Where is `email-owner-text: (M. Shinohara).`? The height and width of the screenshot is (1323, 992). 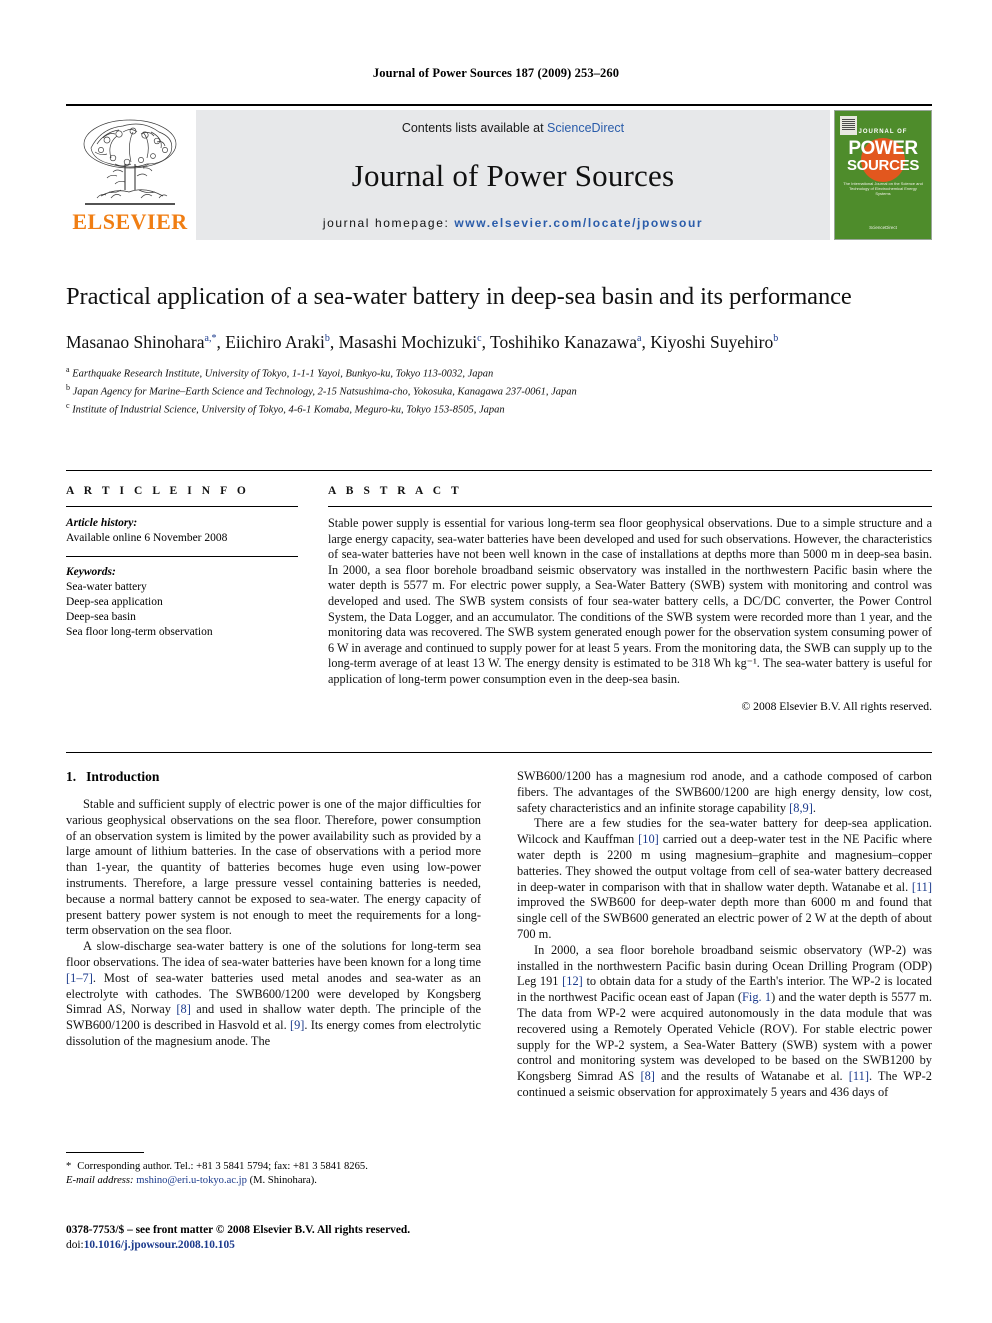
email-owner-text: (M. Shinohara). is located at coordinates (283, 1180).